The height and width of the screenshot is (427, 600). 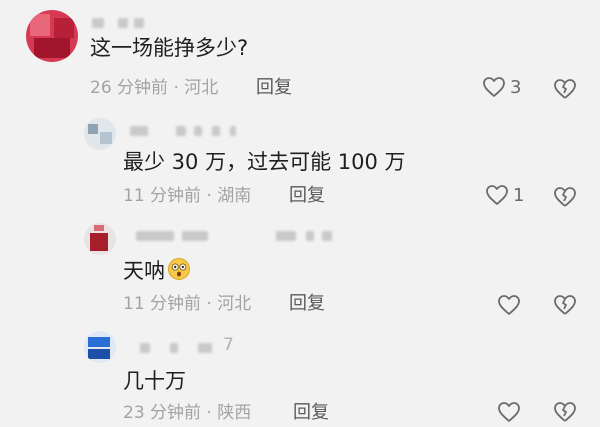 I want to click on comment-meta: 11 分钟前 · 河北, so click(x=187, y=304).